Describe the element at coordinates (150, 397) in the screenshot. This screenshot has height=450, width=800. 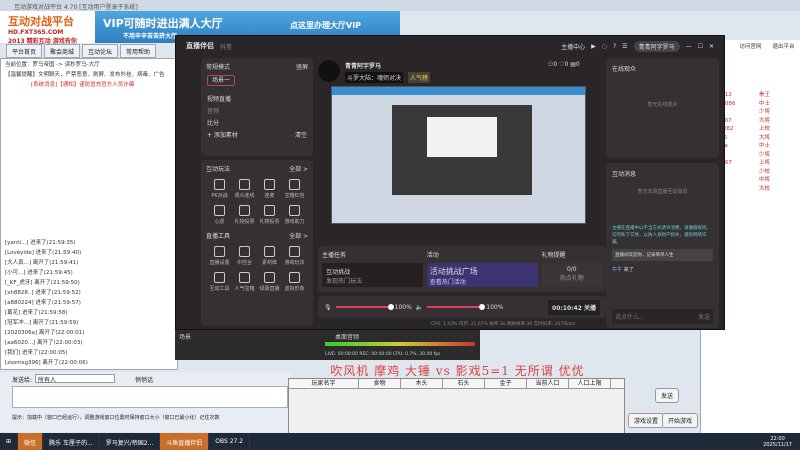
I see `message-input` at that location.